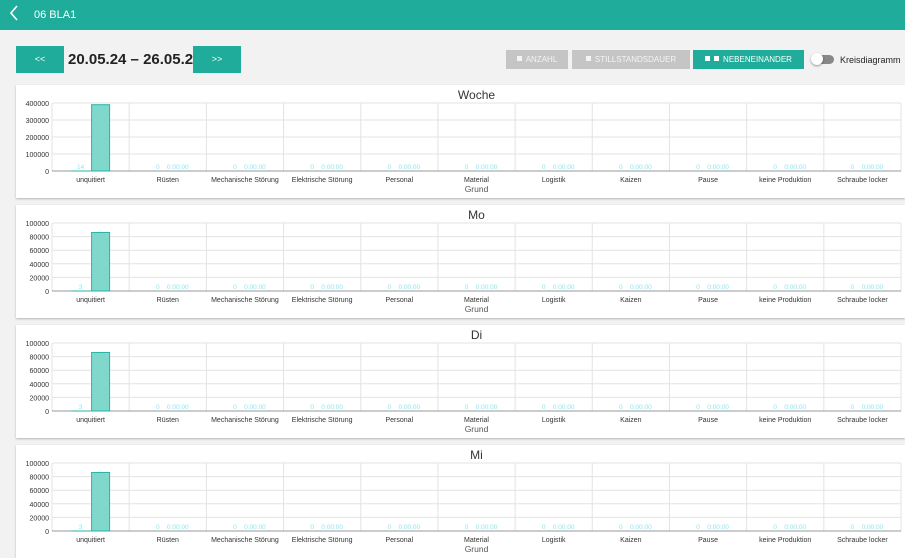 This screenshot has height=558, width=905. Describe the element at coordinates (748, 59) in the screenshot. I see `nebeneinander-button: NEBENEINANDER` at that location.